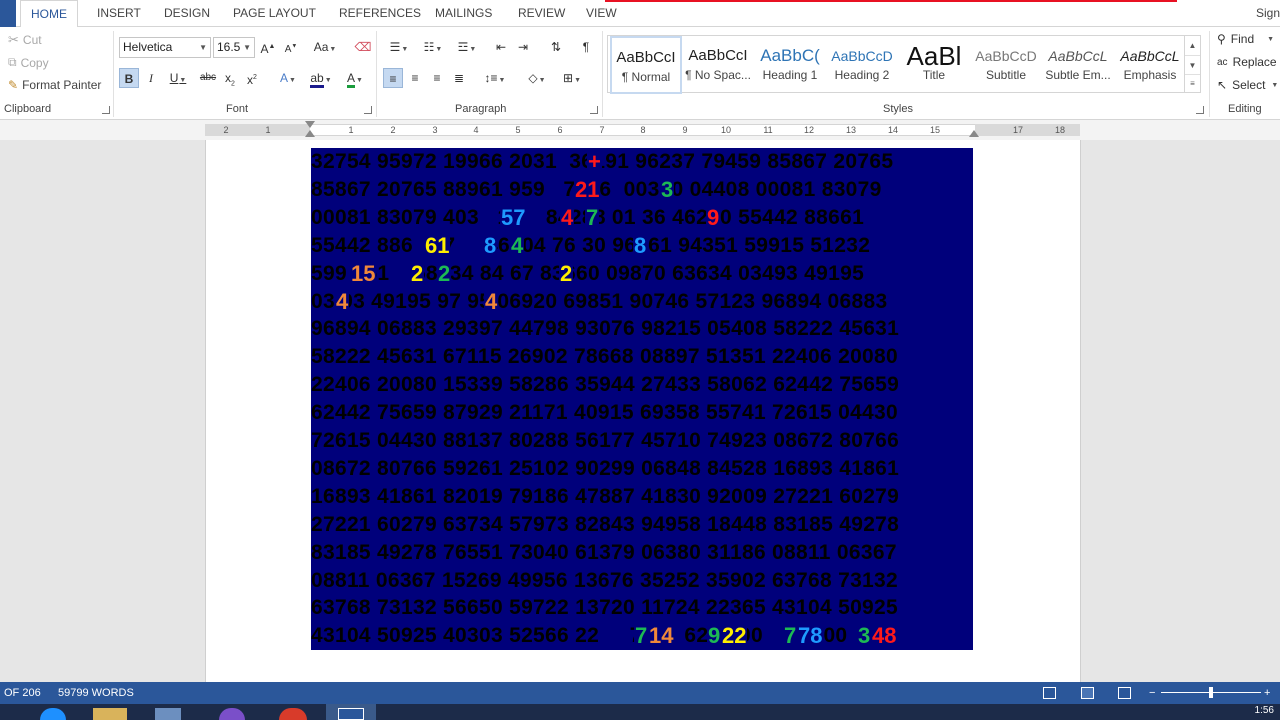  Describe the element at coordinates (734, 636) in the screenshot. I see `highlighted-digits: 22` at that location.